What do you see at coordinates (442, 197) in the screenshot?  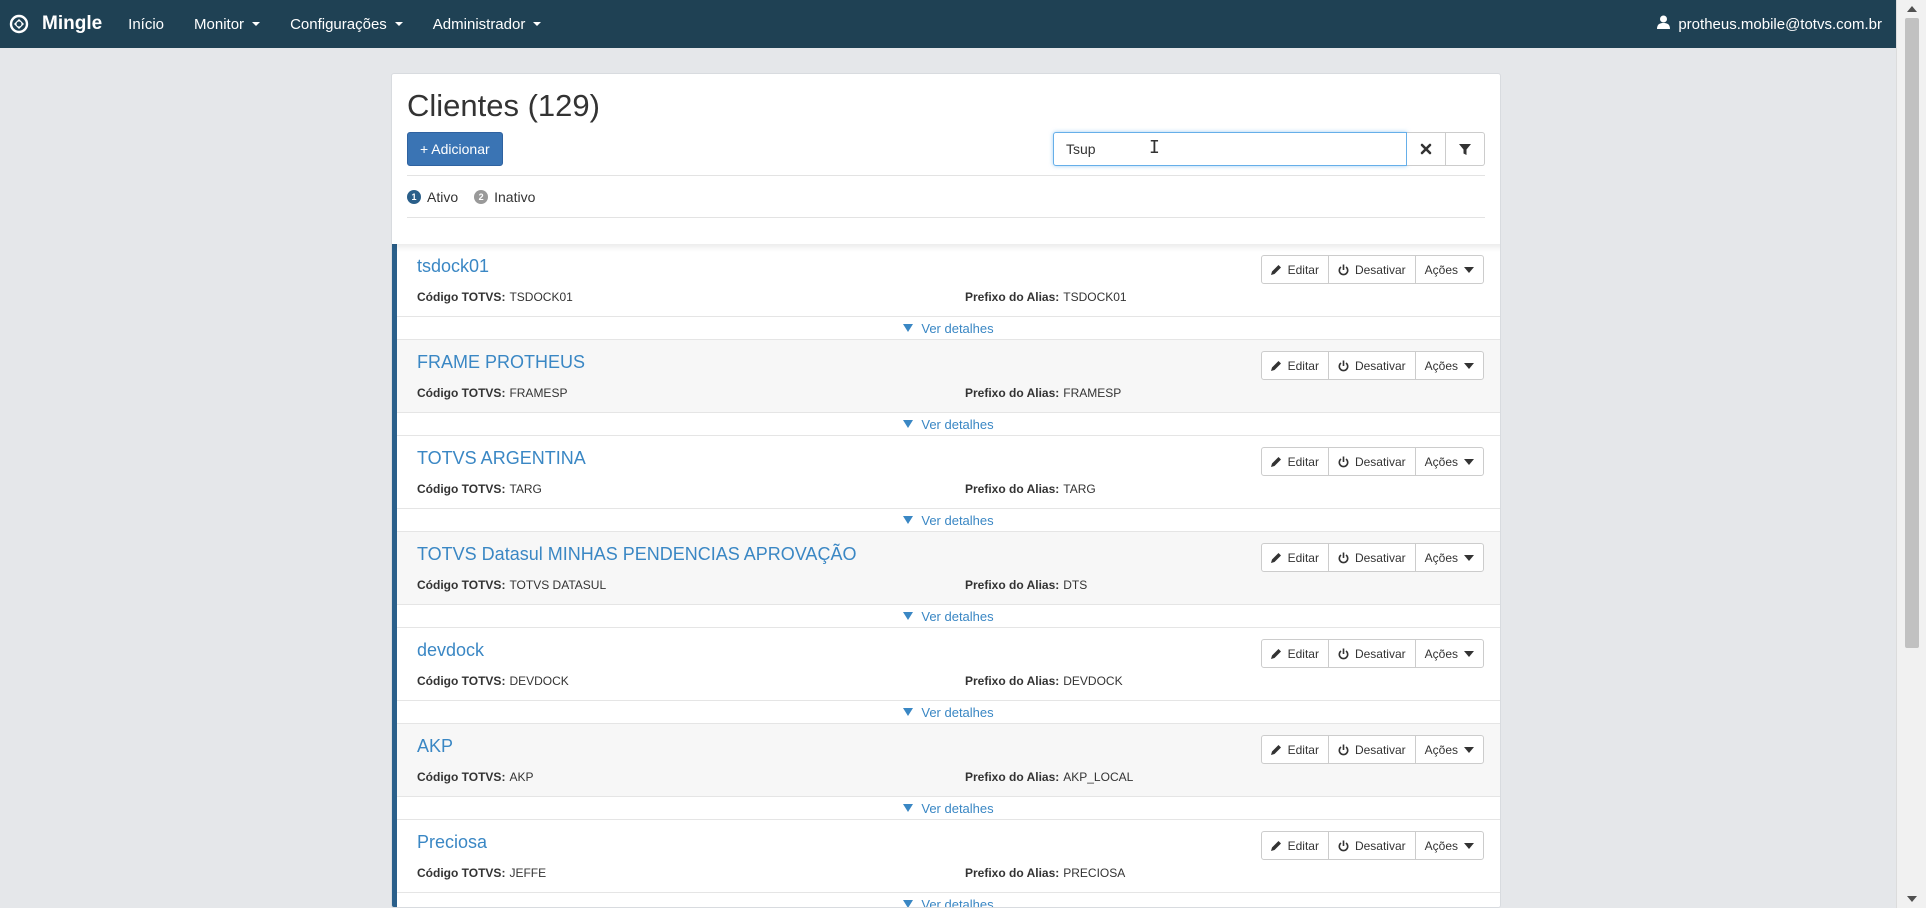 I see `status-label-ativo: Ativo` at bounding box center [442, 197].